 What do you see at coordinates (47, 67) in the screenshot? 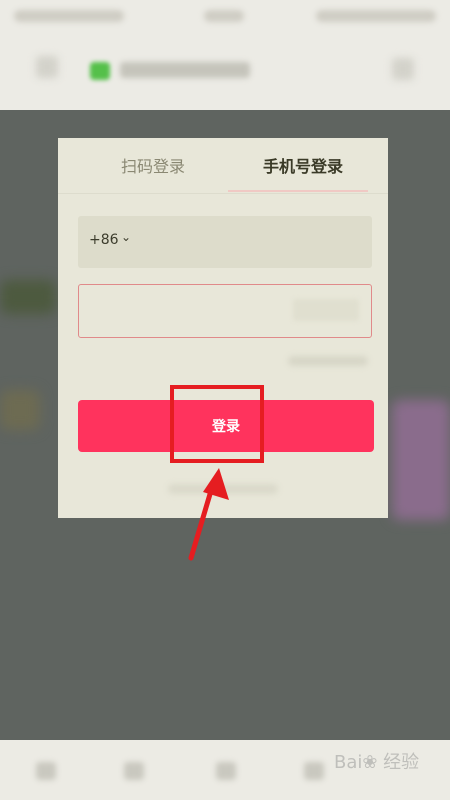
I see `back-icon` at bounding box center [47, 67].